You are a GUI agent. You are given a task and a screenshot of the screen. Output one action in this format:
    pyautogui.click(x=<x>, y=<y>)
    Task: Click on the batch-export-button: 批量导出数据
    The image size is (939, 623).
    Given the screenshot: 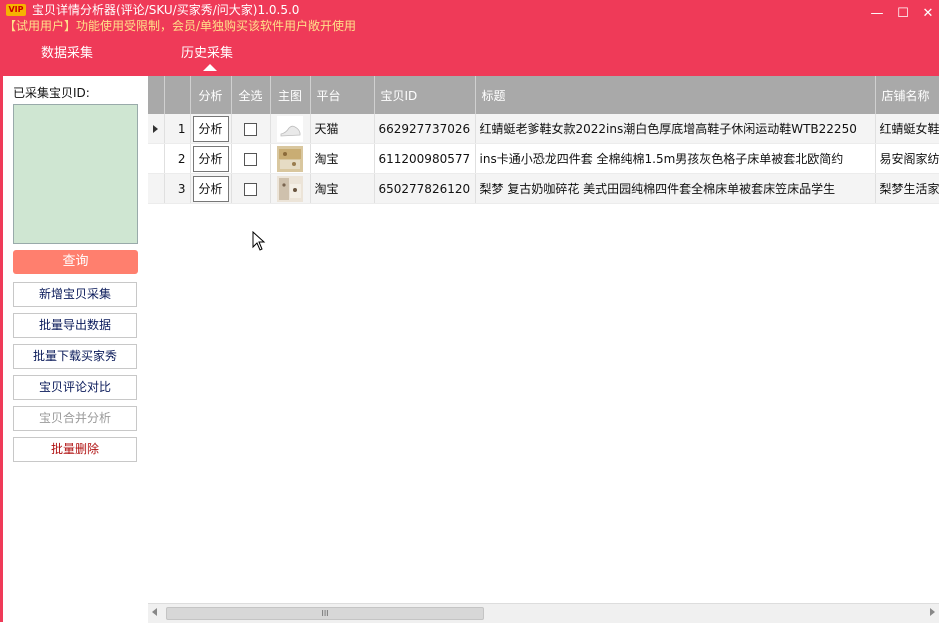 What is the action you would take?
    pyautogui.click(x=75, y=325)
    